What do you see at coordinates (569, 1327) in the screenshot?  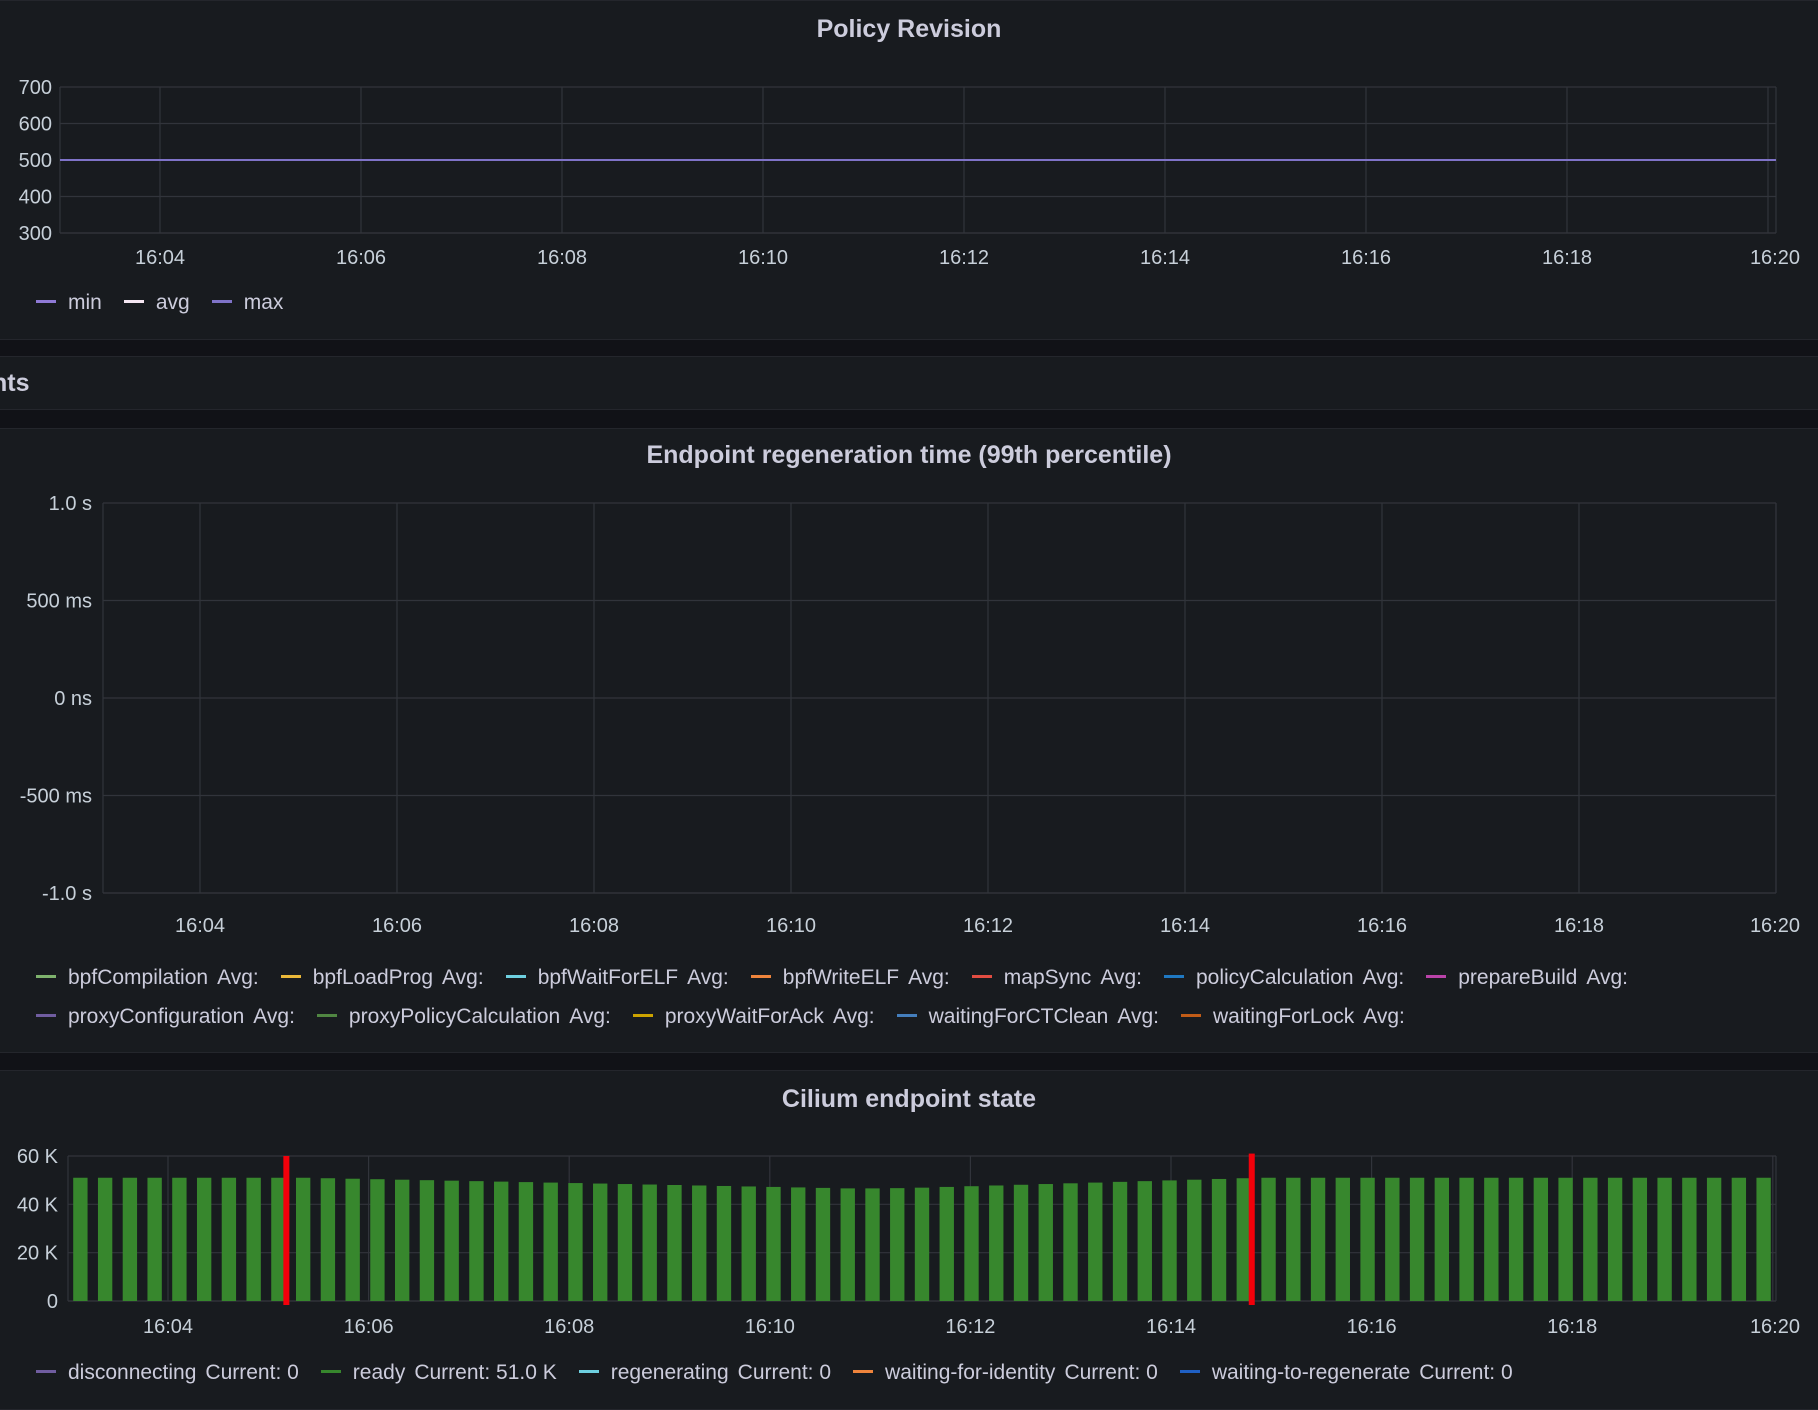 I see `x-tick-label: 16:08` at bounding box center [569, 1327].